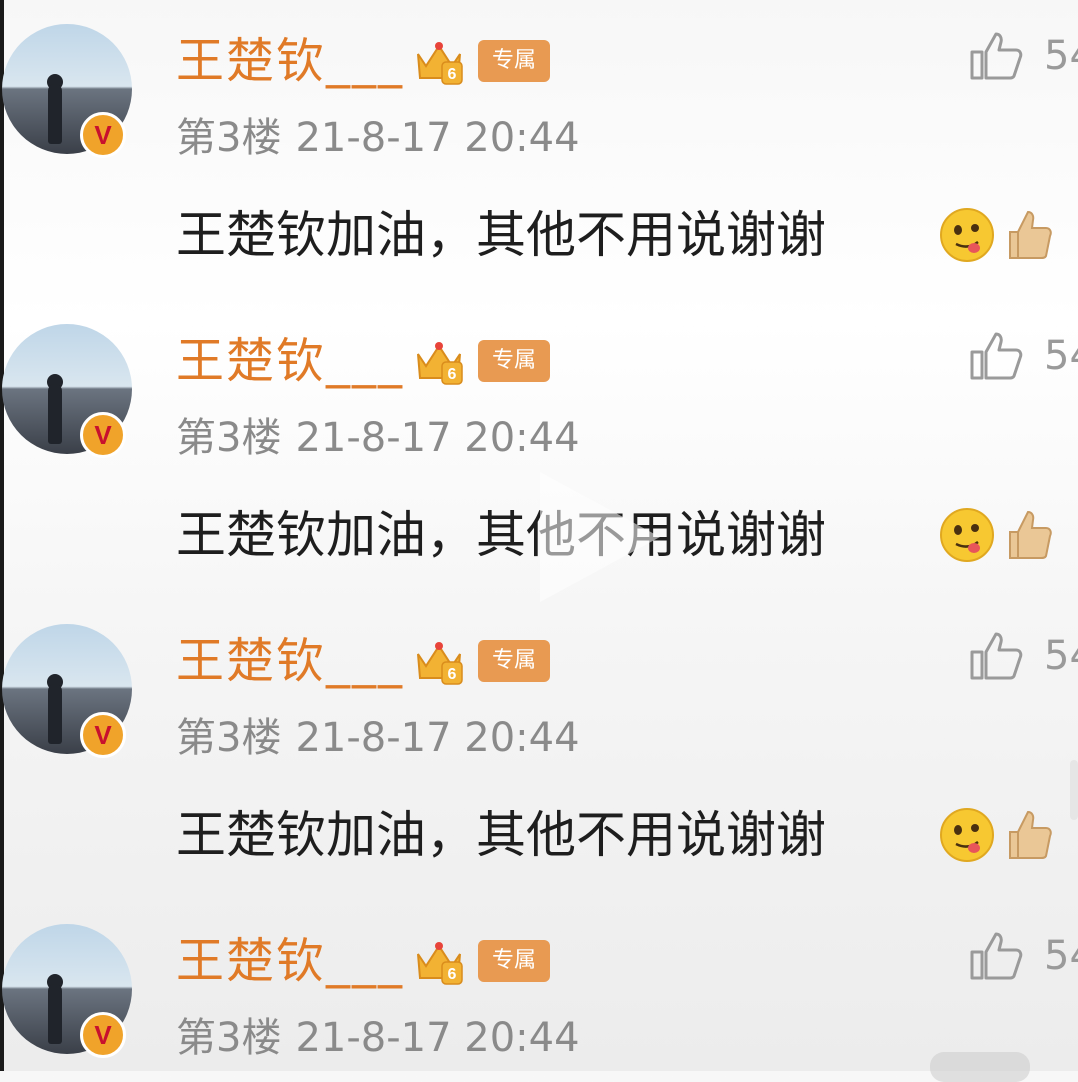  What do you see at coordinates (980, 1067) in the screenshot?
I see `bottom-overlay-pill` at bounding box center [980, 1067].